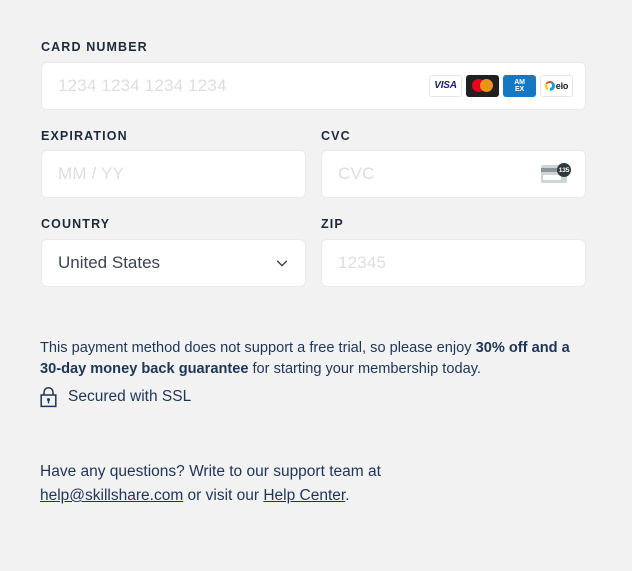 This screenshot has height=571, width=632. What do you see at coordinates (562, 85) in the screenshot?
I see `elo-icon-text: elo` at bounding box center [562, 85].